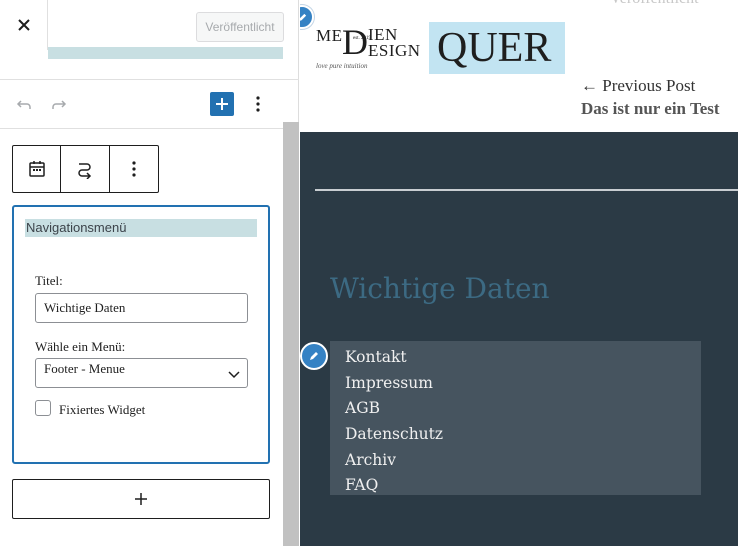 This screenshot has height=546, width=738. I want to click on menu-select: Footer - Menue, so click(141, 373).